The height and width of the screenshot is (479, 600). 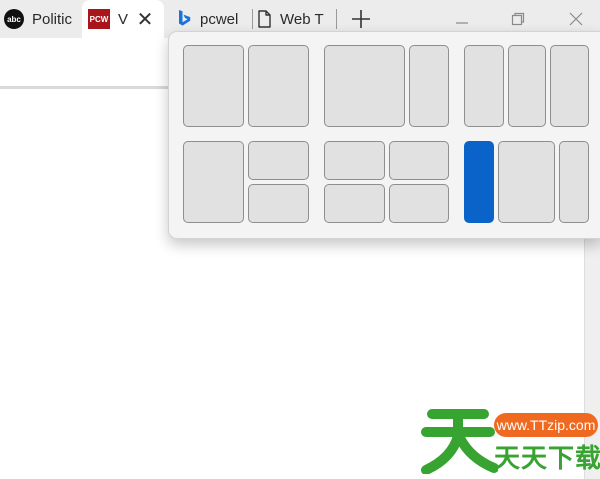 I want to click on new-tab-button, so click(x=361, y=19).